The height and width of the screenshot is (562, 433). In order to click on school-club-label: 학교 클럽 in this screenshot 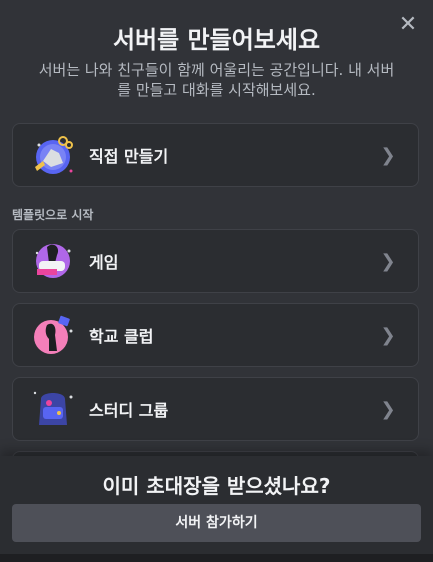, I will do `click(121, 336)`.